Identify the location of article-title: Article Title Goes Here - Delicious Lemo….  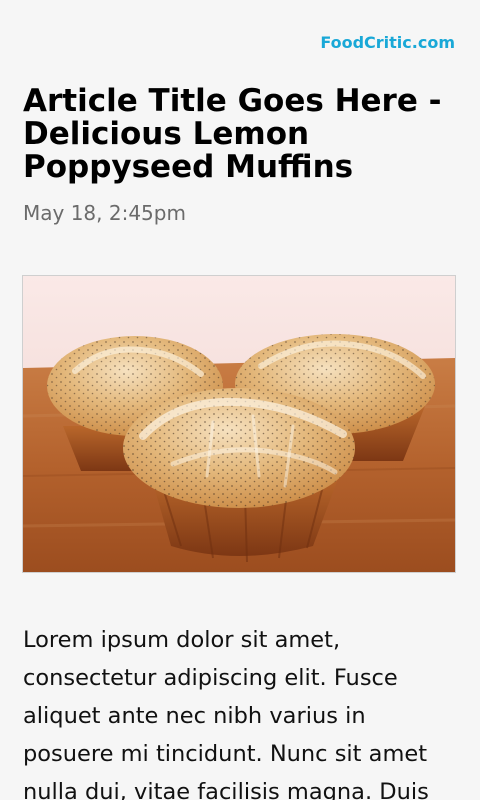
(232, 134).